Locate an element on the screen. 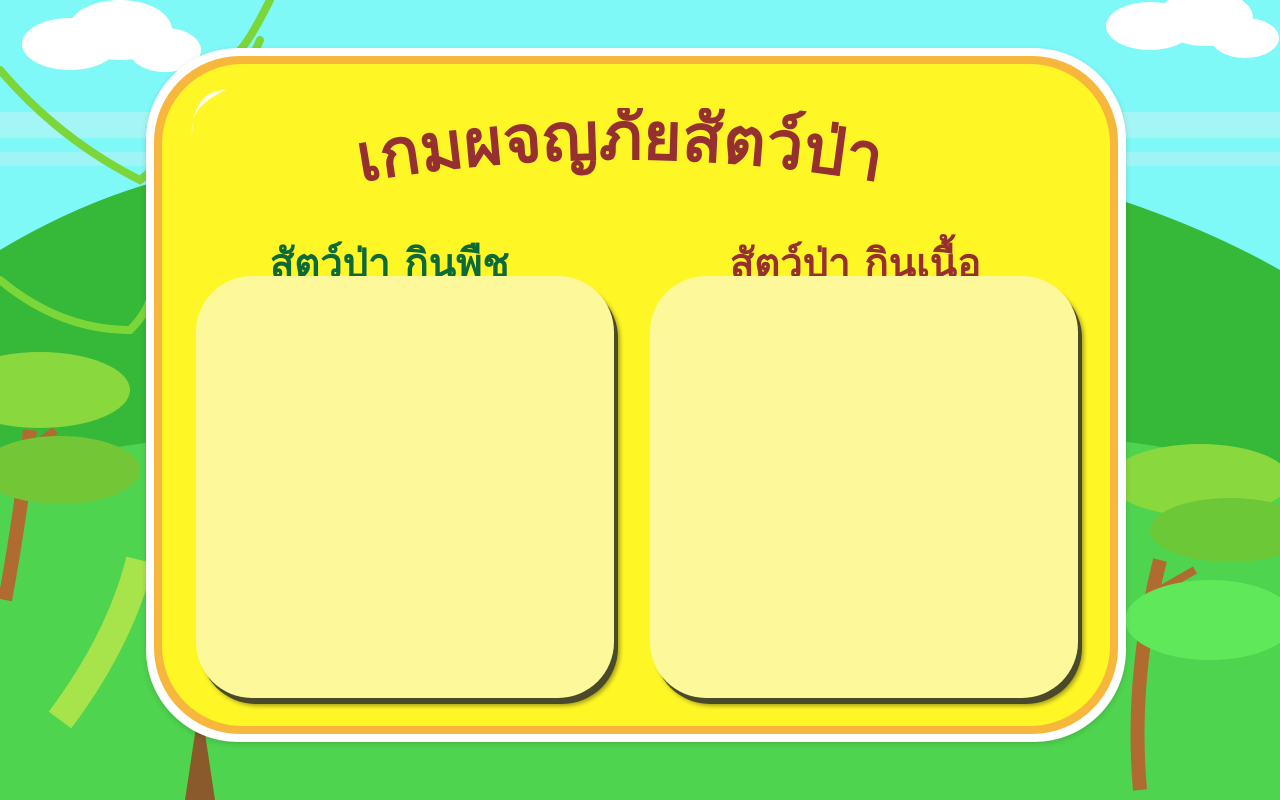 Image resolution: width=1280 pixels, height=800 pixels. game-title: เกมผจญภัยสัตว์ป่า is located at coordinates (620, 152).